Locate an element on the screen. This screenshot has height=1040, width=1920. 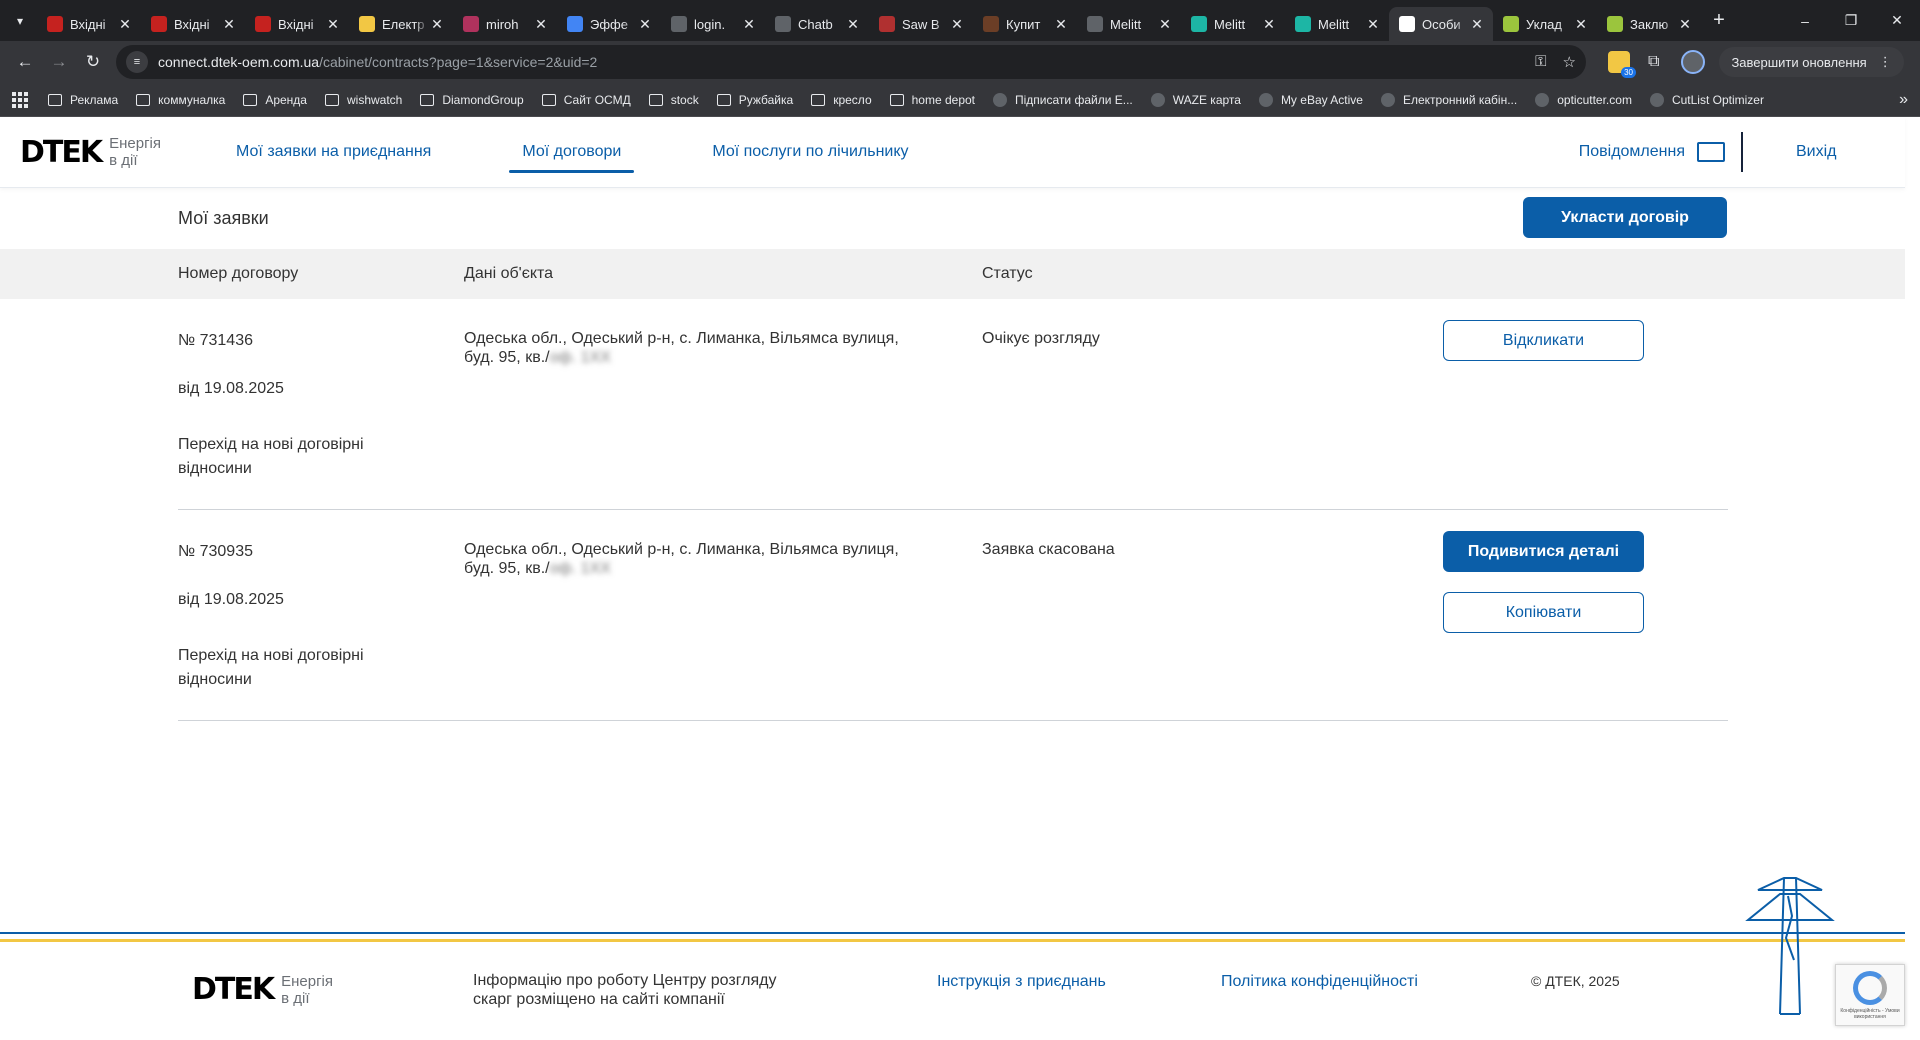
withdraw-button: Відкликати is located at coordinates (1543, 340).